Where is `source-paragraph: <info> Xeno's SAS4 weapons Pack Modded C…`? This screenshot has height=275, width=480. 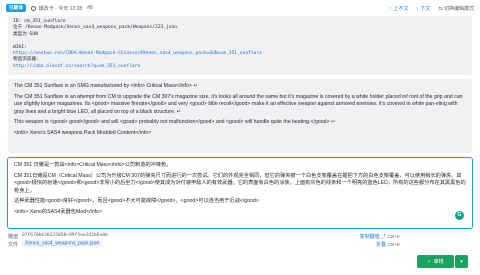
source-paragraph: <info> Xeno's SAS4 weapons Pack Modded C… is located at coordinates (83, 132).